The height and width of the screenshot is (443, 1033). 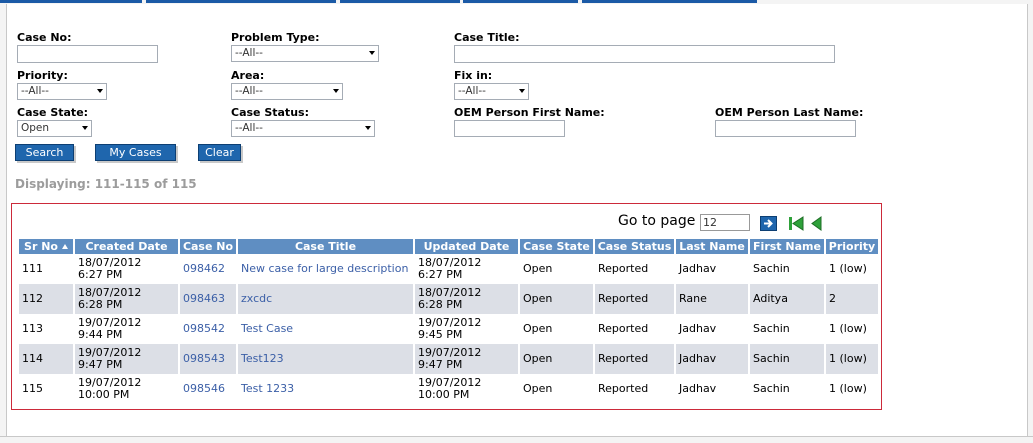 I want to click on cell-sr-no: 112, so click(x=47, y=299).